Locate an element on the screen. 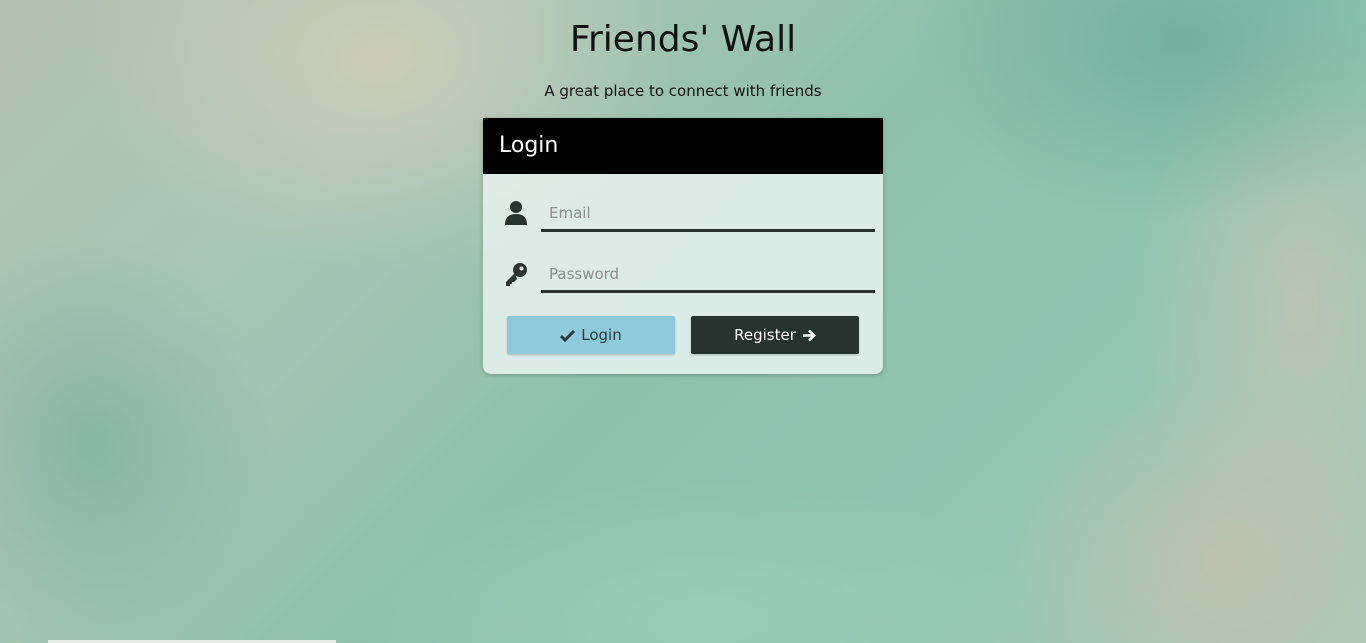  arrow-right-icon is located at coordinates (809, 335).